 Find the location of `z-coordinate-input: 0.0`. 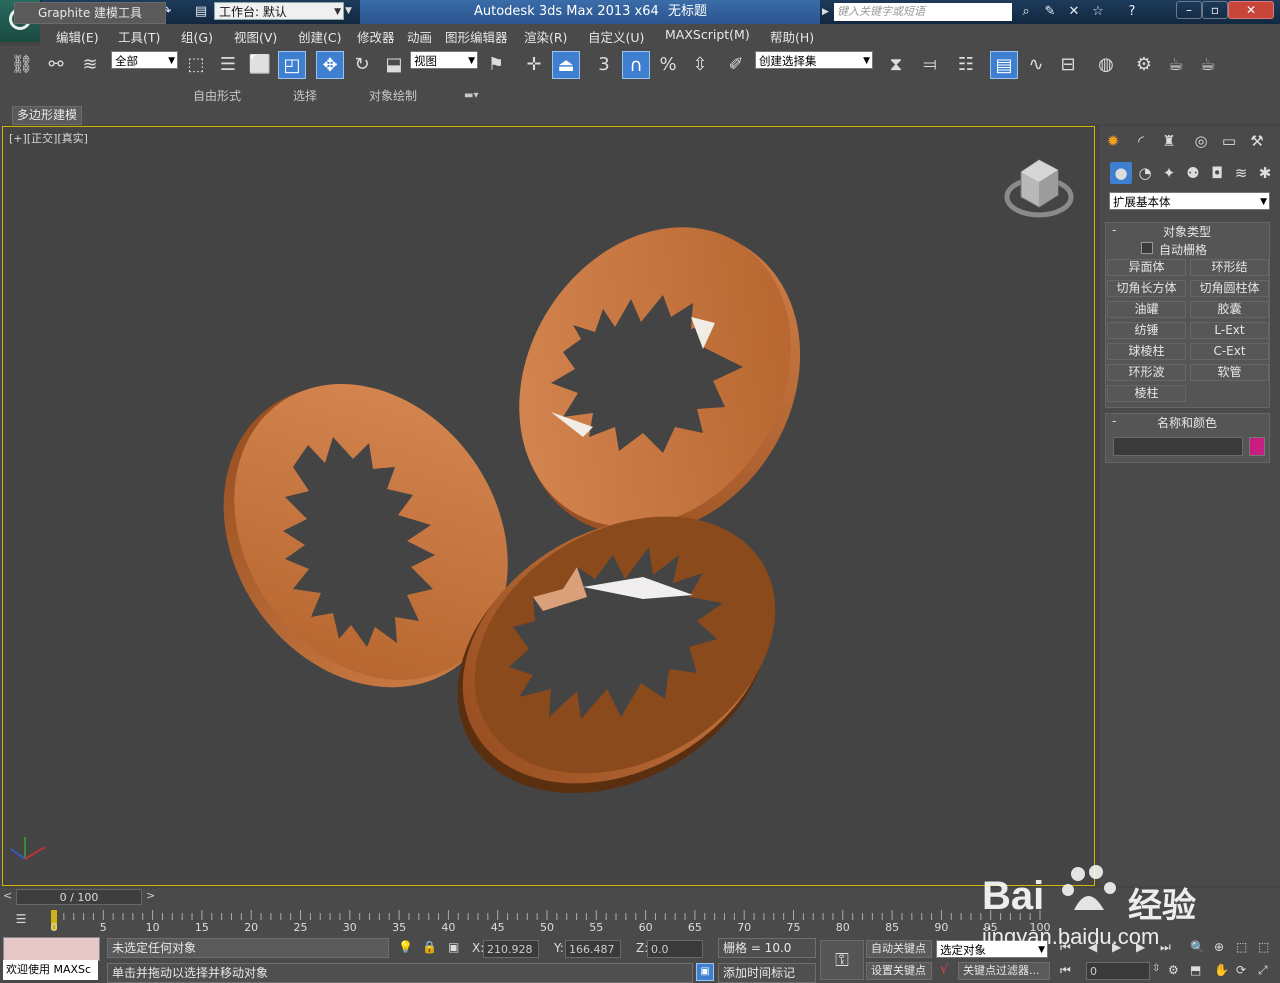

z-coordinate-input: 0.0 is located at coordinates (675, 949).